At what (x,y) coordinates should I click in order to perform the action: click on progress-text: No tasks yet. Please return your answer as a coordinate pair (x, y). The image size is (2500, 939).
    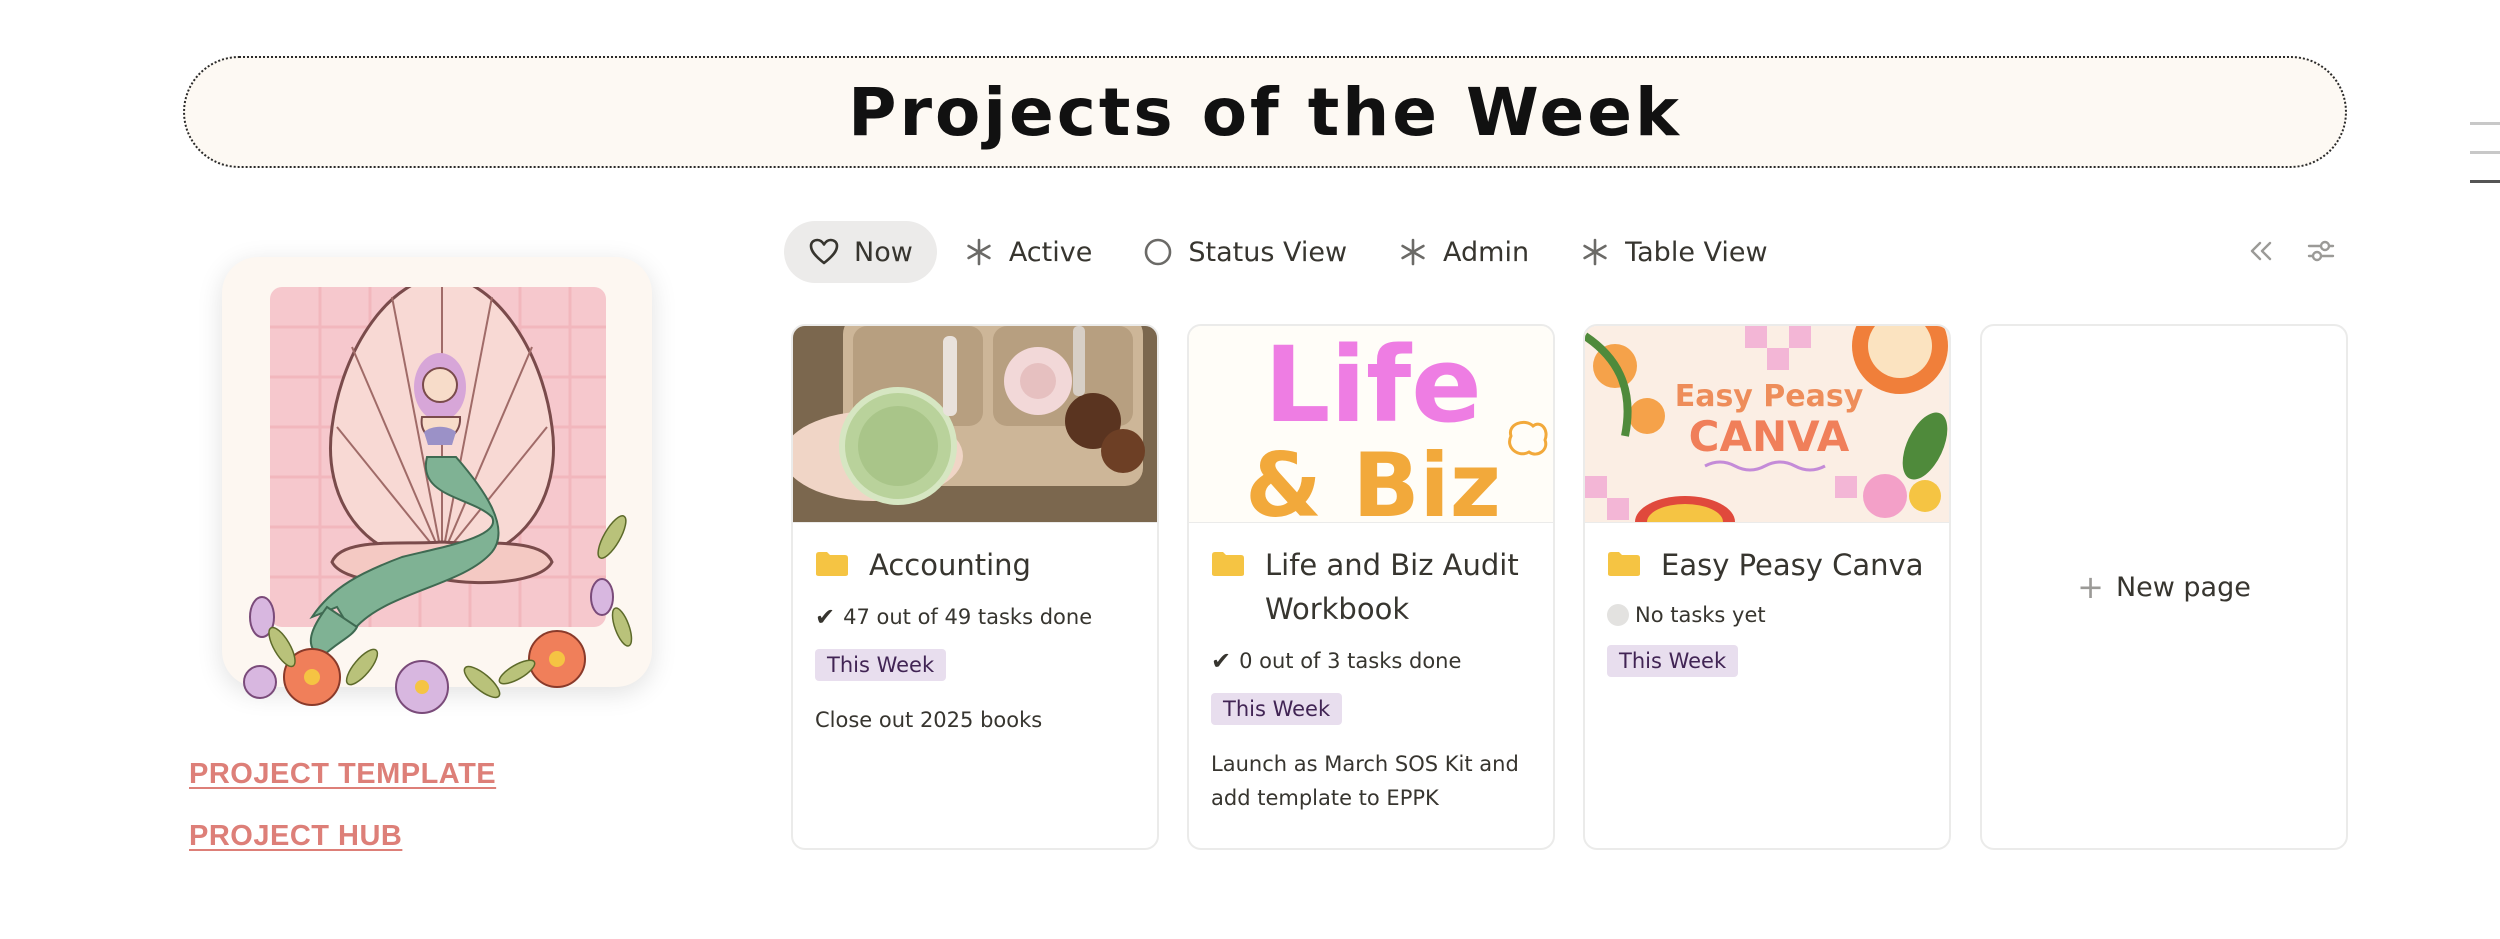
    Looking at the image, I should click on (1700, 615).